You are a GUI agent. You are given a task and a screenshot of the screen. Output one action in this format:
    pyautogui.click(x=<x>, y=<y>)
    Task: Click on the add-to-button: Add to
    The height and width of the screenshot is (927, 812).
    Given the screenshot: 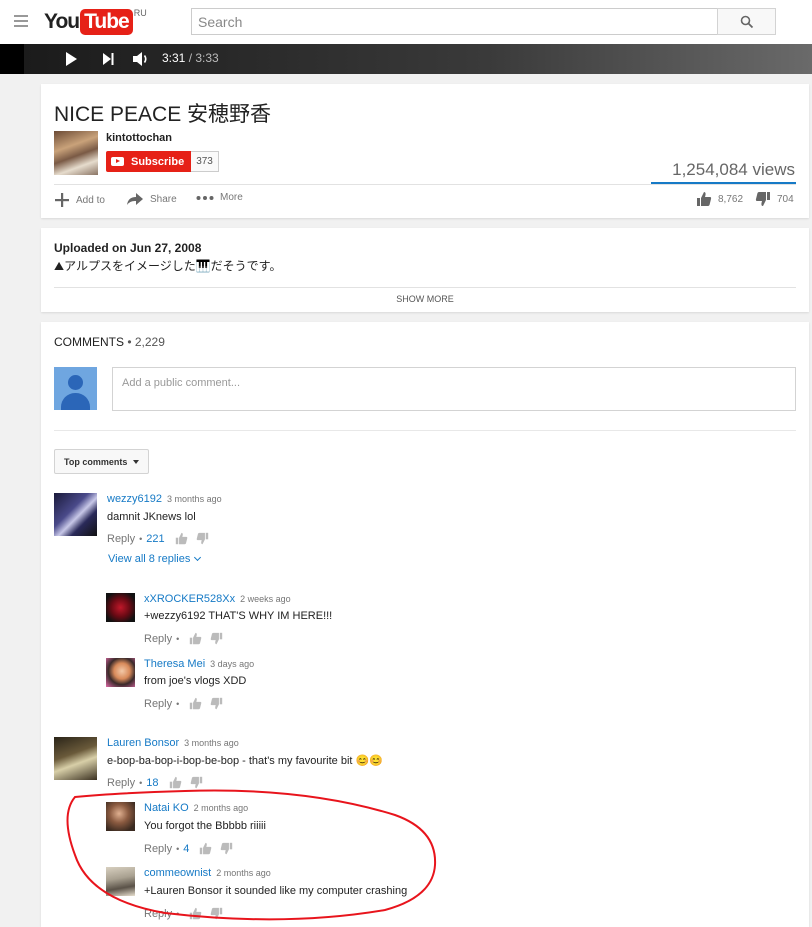 What is the action you would take?
    pyautogui.click(x=79, y=200)
    